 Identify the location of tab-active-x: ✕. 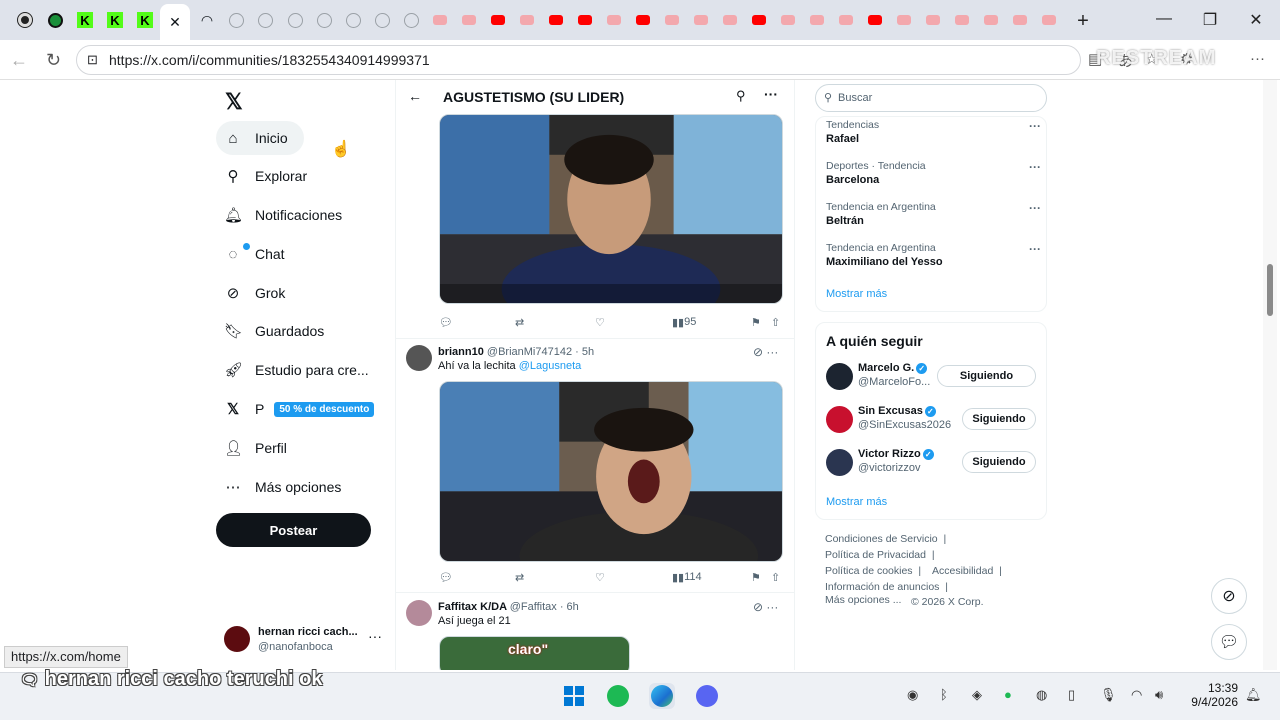
(175, 22).